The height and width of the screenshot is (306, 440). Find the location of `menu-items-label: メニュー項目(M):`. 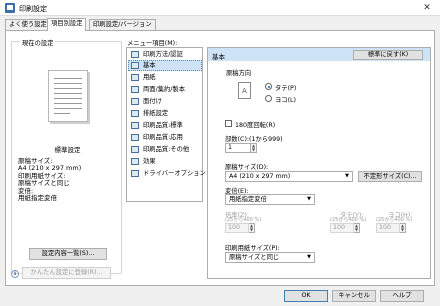

menu-items-label: メニュー項目(M): is located at coordinates (152, 43).